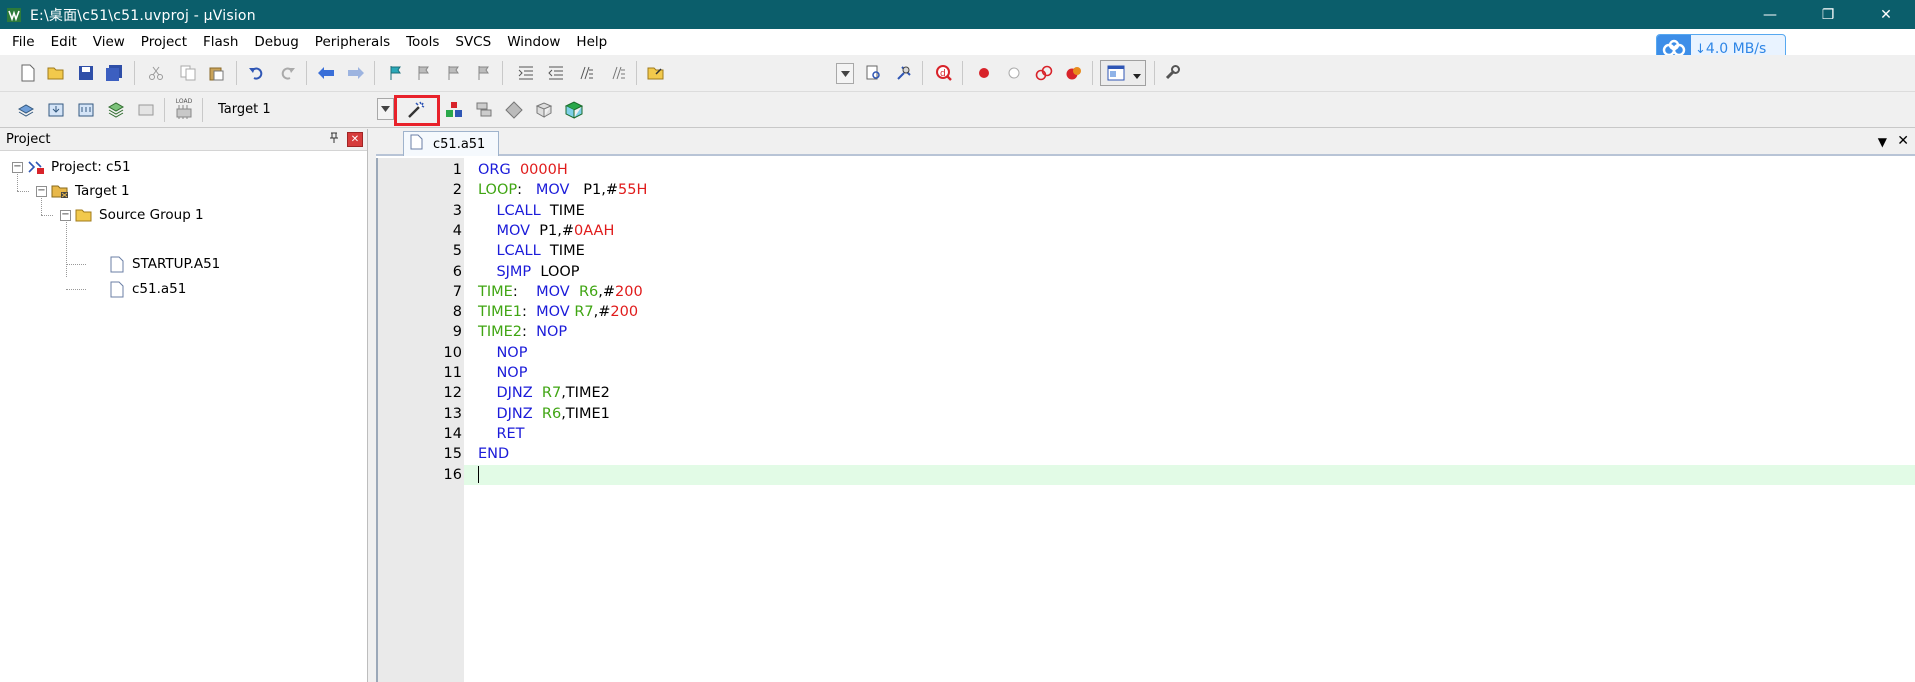 The height and width of the screenshot is (682, 1915). I want to click on code-token: END, so click(494, 454).